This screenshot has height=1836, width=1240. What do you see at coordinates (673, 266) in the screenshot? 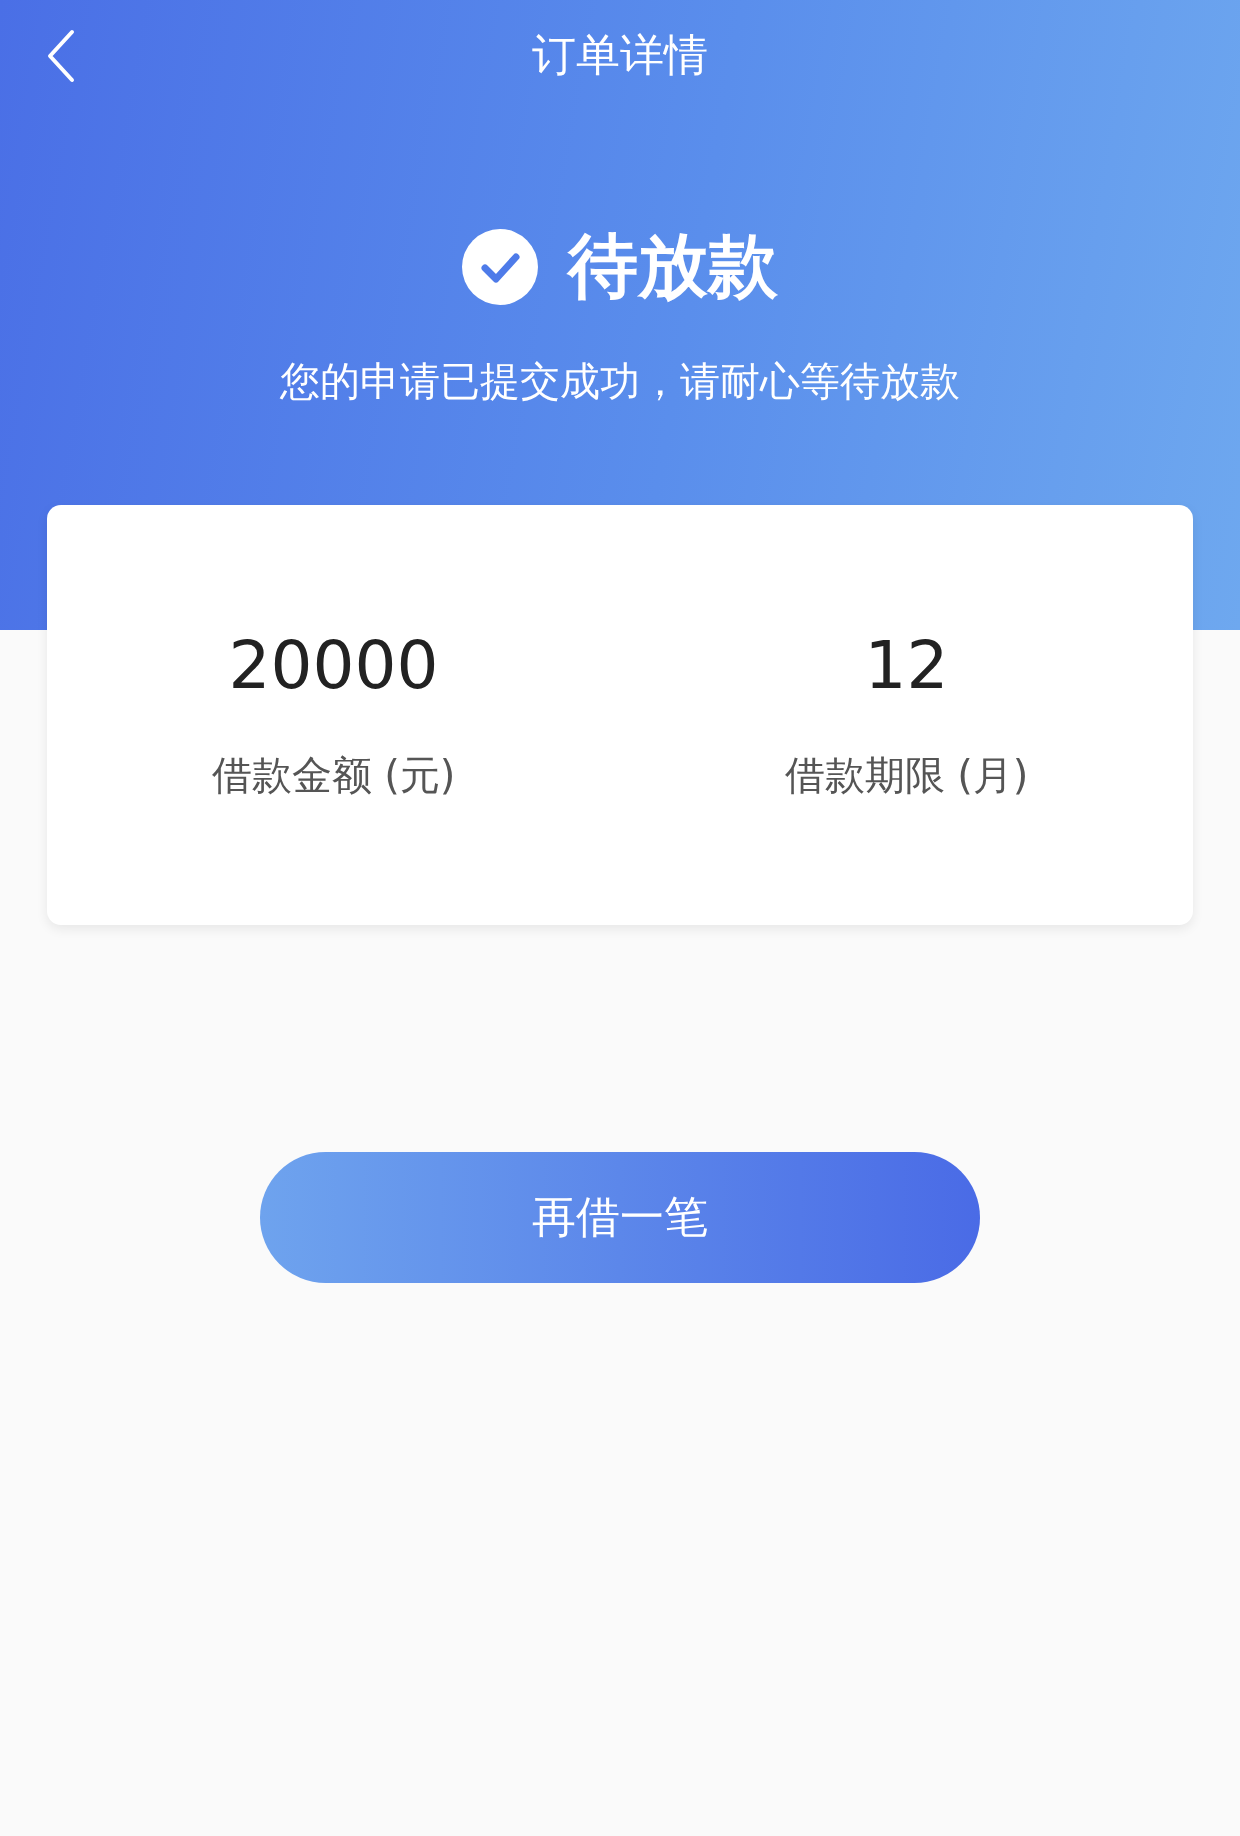
I see `status-title: 待放款` at bounding box center [673, 266].